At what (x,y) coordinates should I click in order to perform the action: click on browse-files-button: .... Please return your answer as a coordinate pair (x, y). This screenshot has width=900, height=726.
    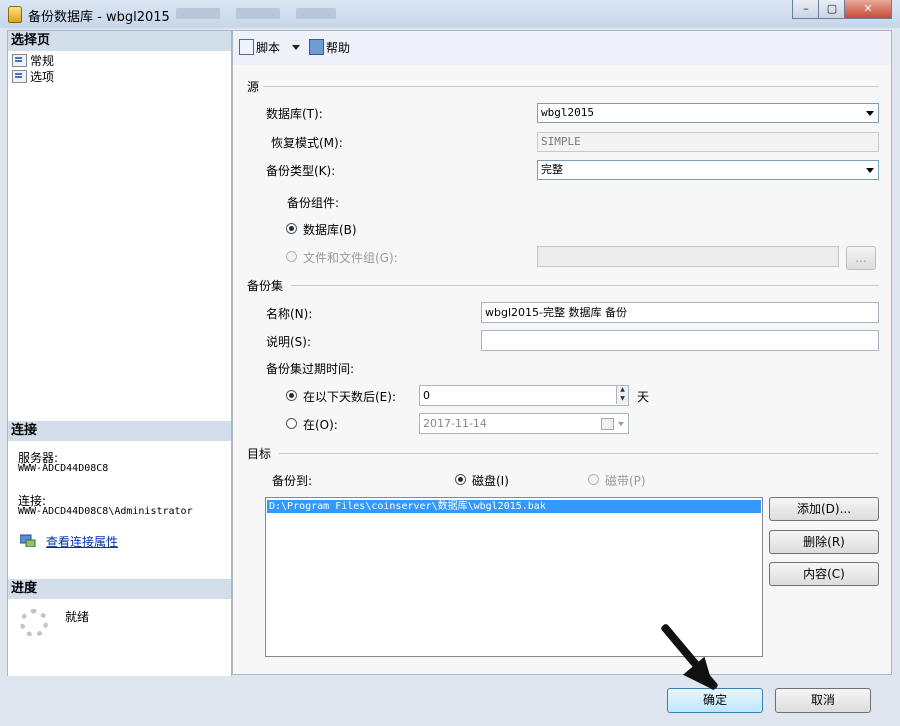
    Looking at the image, I should click on (861, 258).